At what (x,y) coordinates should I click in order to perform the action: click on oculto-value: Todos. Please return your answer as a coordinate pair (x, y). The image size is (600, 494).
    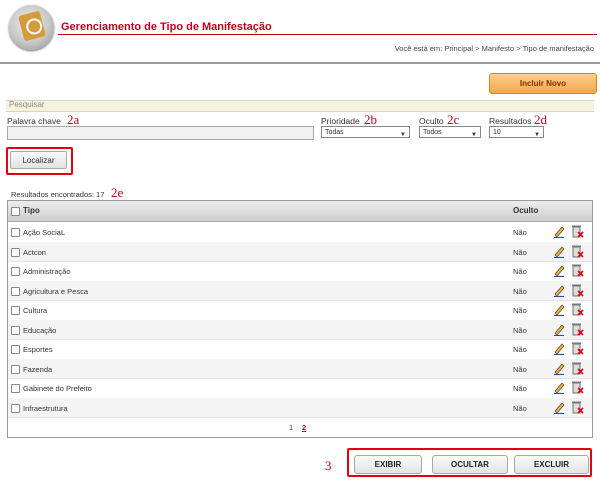
    Looking at the image, I should click on (432, 132).